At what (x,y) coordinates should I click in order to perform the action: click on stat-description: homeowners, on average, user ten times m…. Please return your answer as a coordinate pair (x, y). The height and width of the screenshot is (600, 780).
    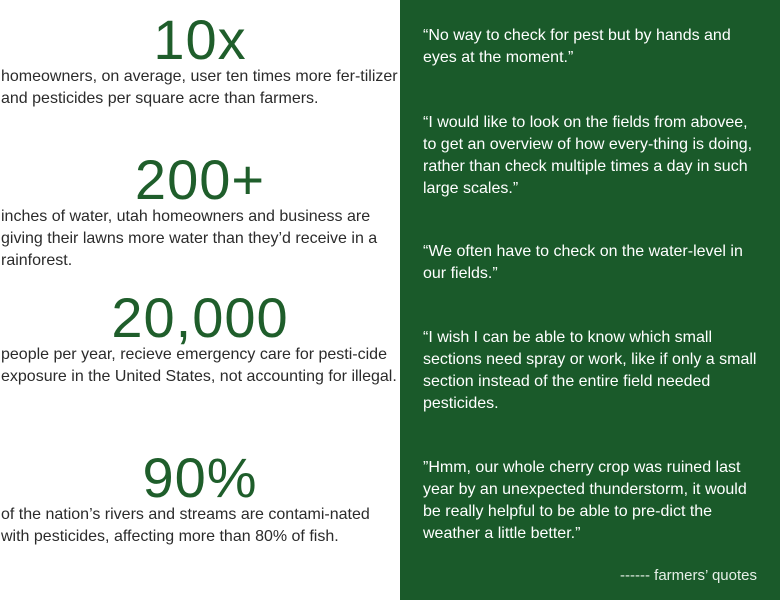
    Looking at the image, I should click on (199, 87).